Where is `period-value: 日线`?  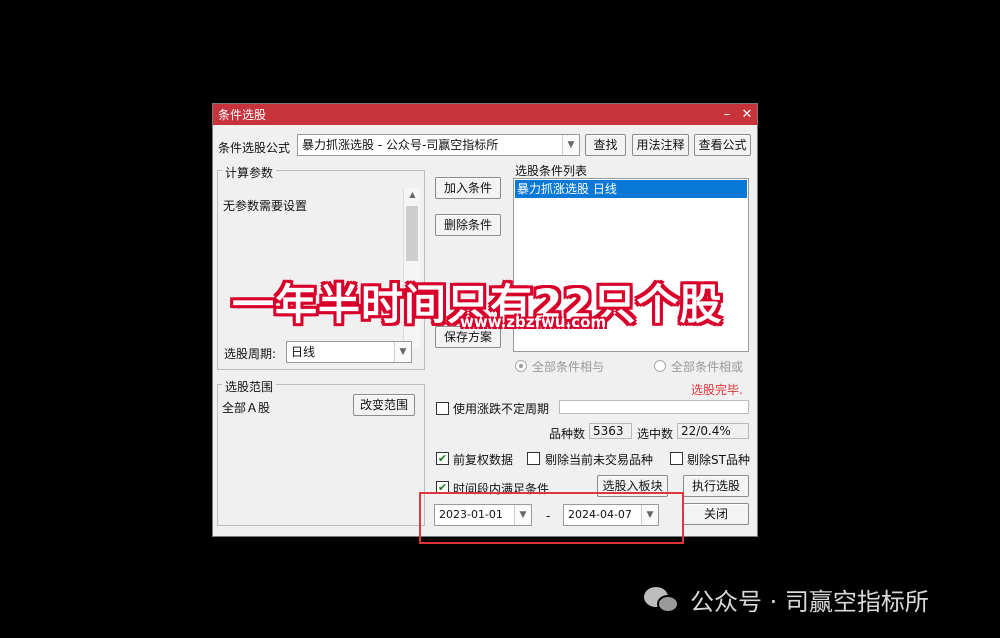
period-value: 日线 is located at coordinates (303, 352).